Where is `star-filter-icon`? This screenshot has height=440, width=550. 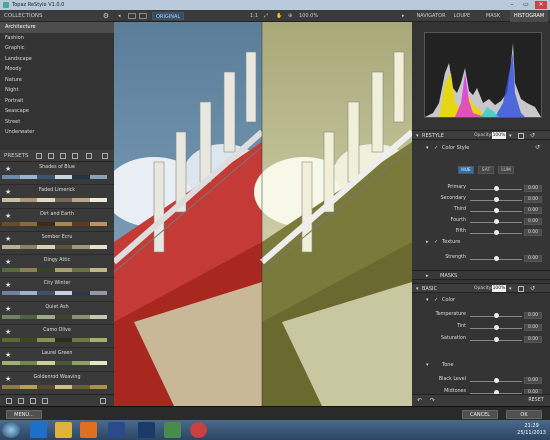
star-filter-icon is located at coordinates (89, 156).